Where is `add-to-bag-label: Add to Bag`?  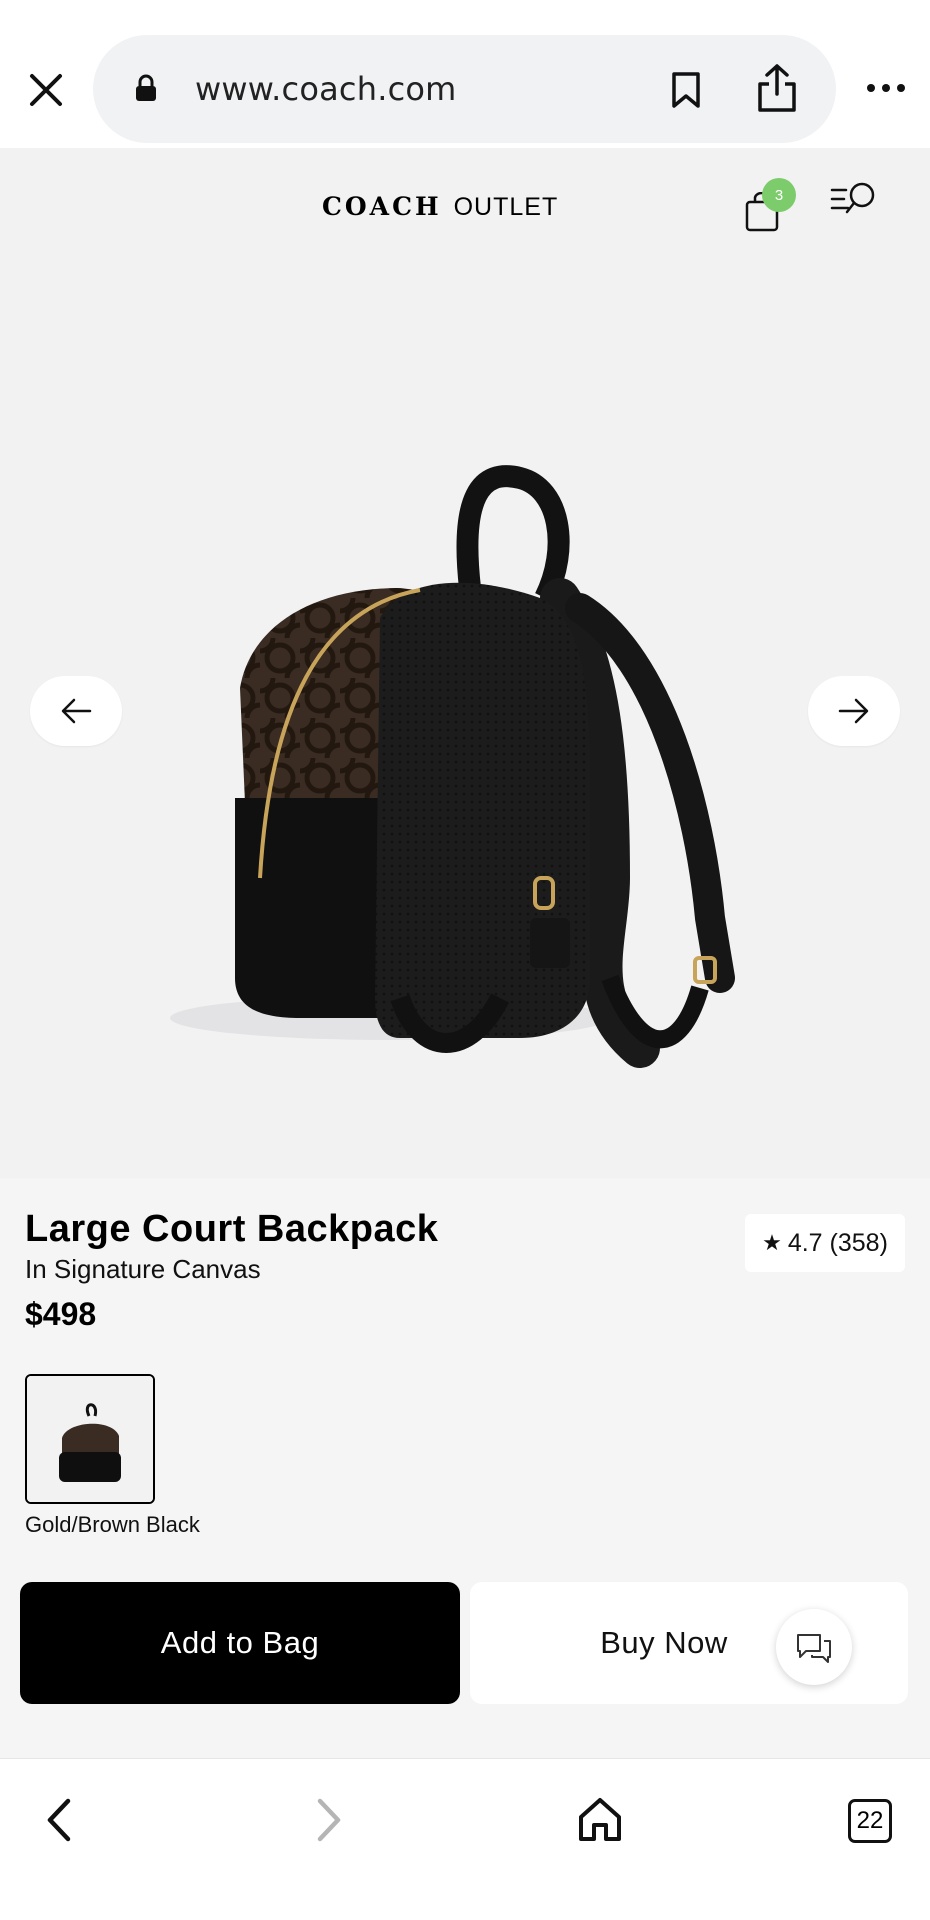
add-to-bag-label: Add to Bag is located at coordinates (240, 1642).